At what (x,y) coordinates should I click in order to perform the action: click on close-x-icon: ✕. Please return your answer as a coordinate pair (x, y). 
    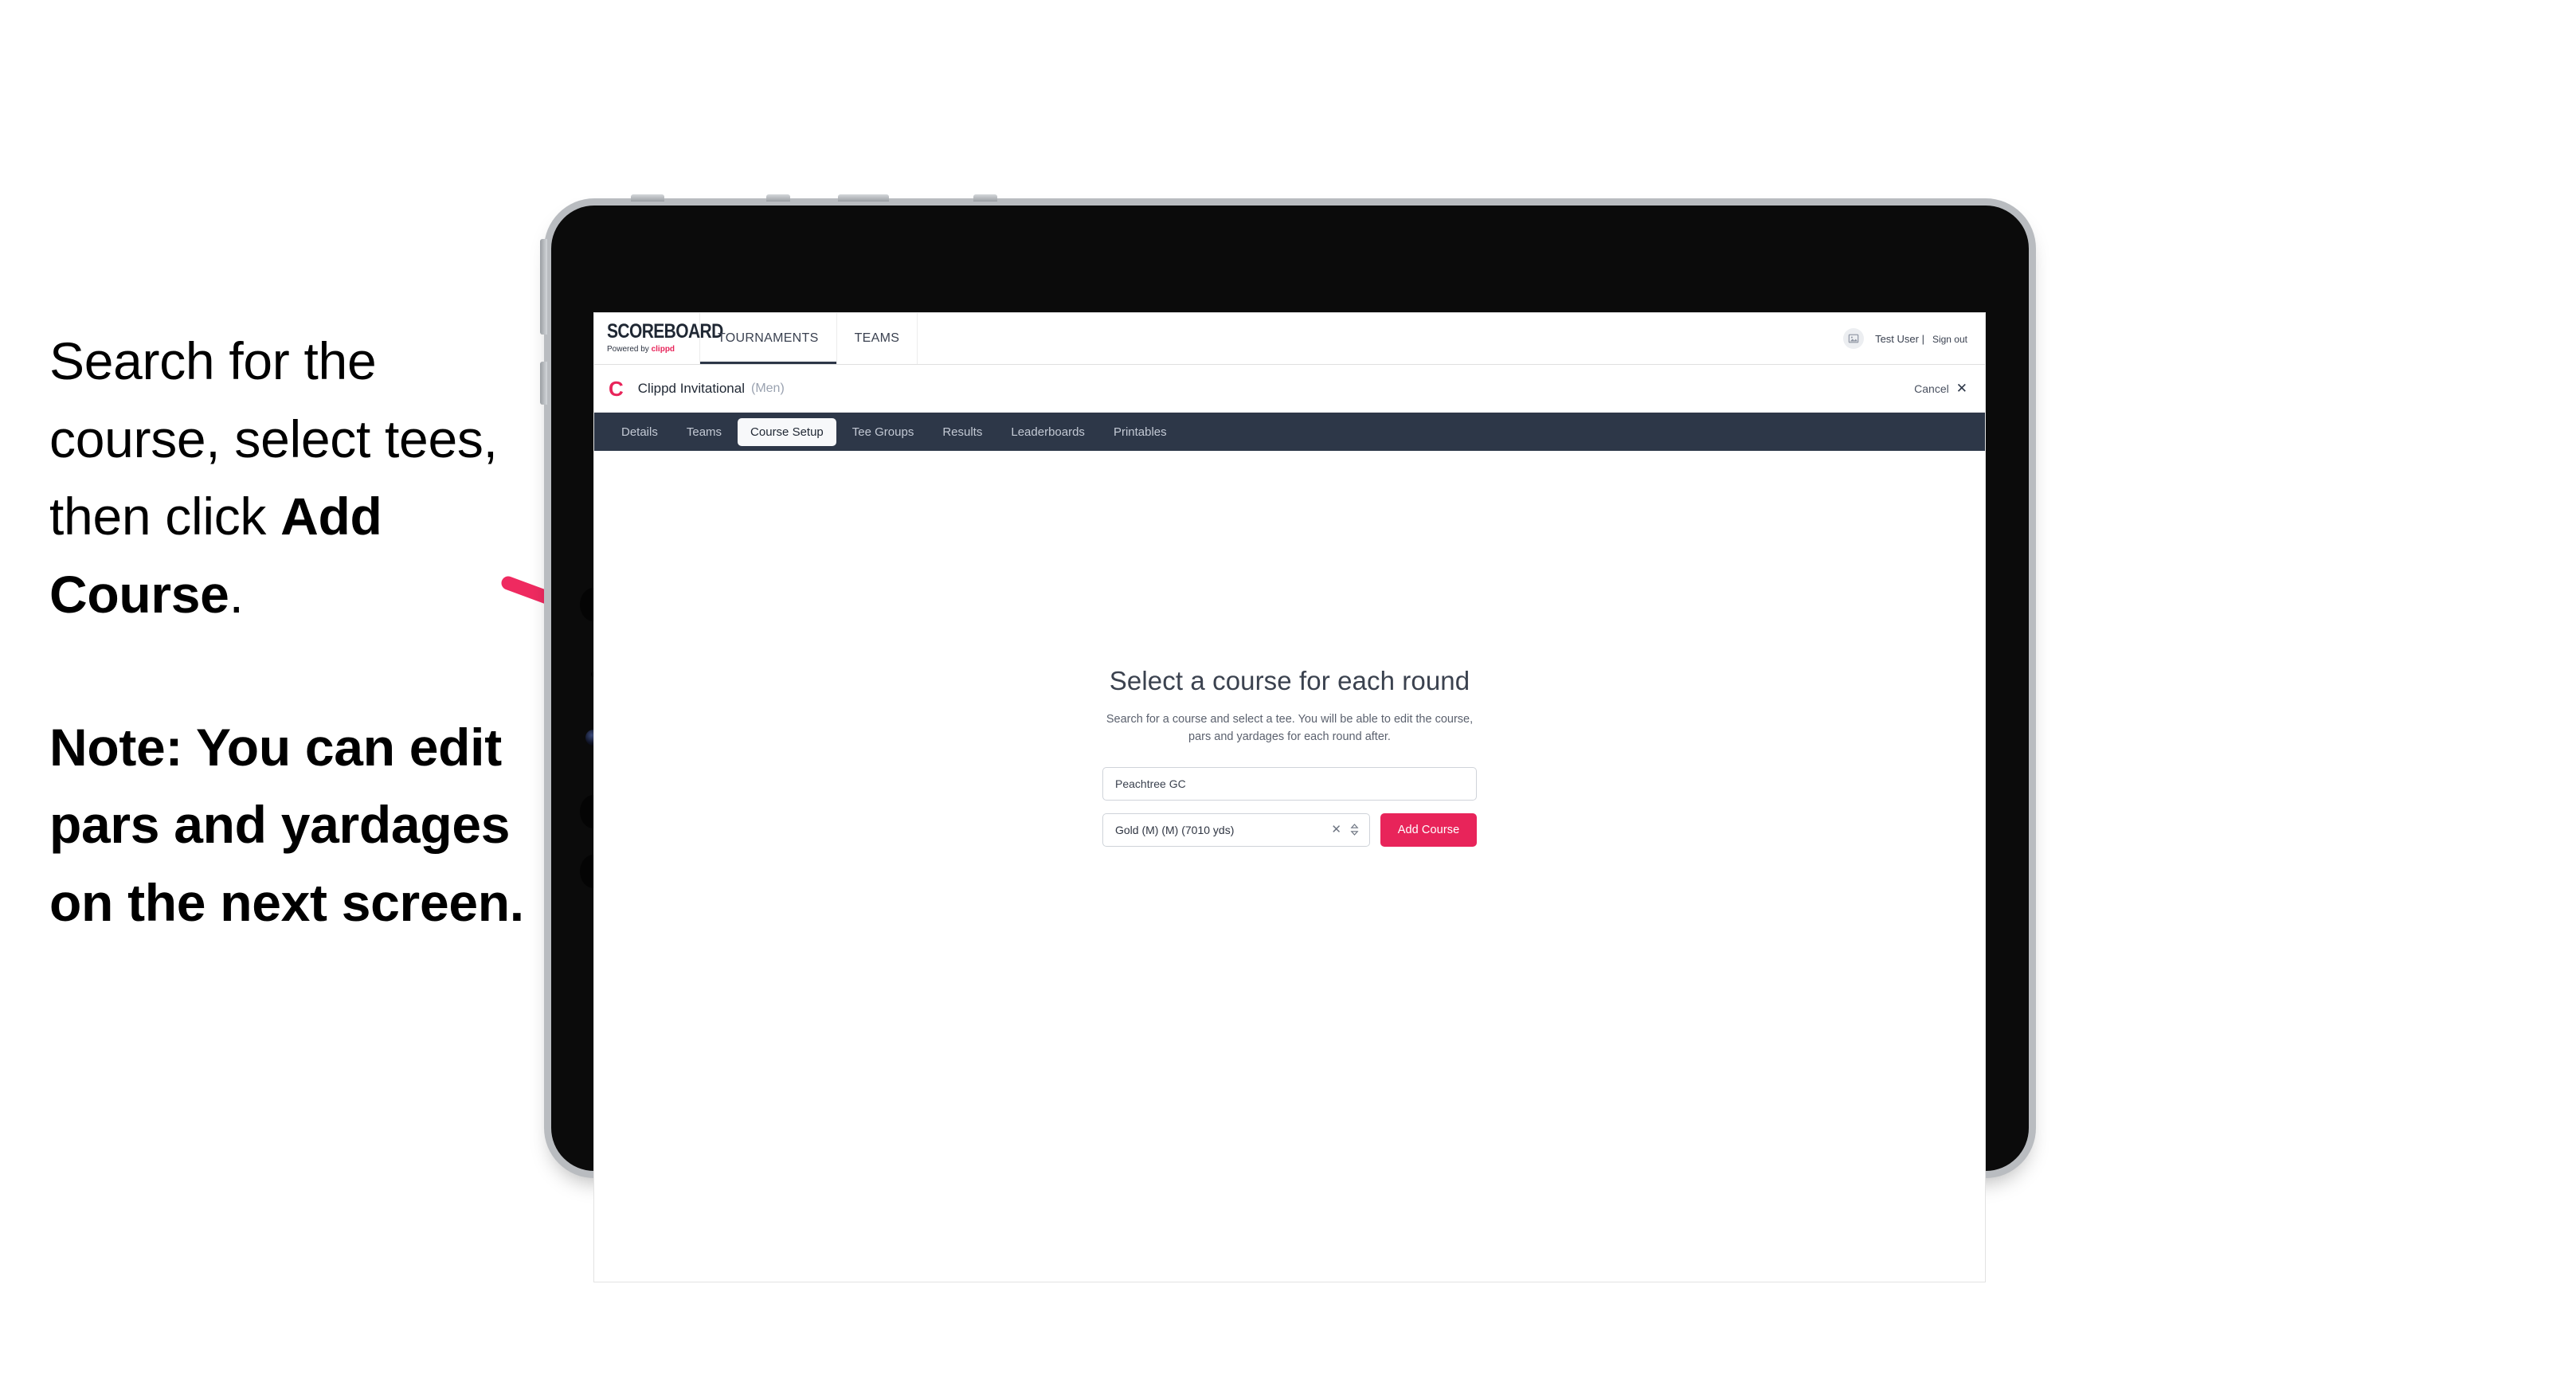
    Looking at the image, I should click on (1961, 388).